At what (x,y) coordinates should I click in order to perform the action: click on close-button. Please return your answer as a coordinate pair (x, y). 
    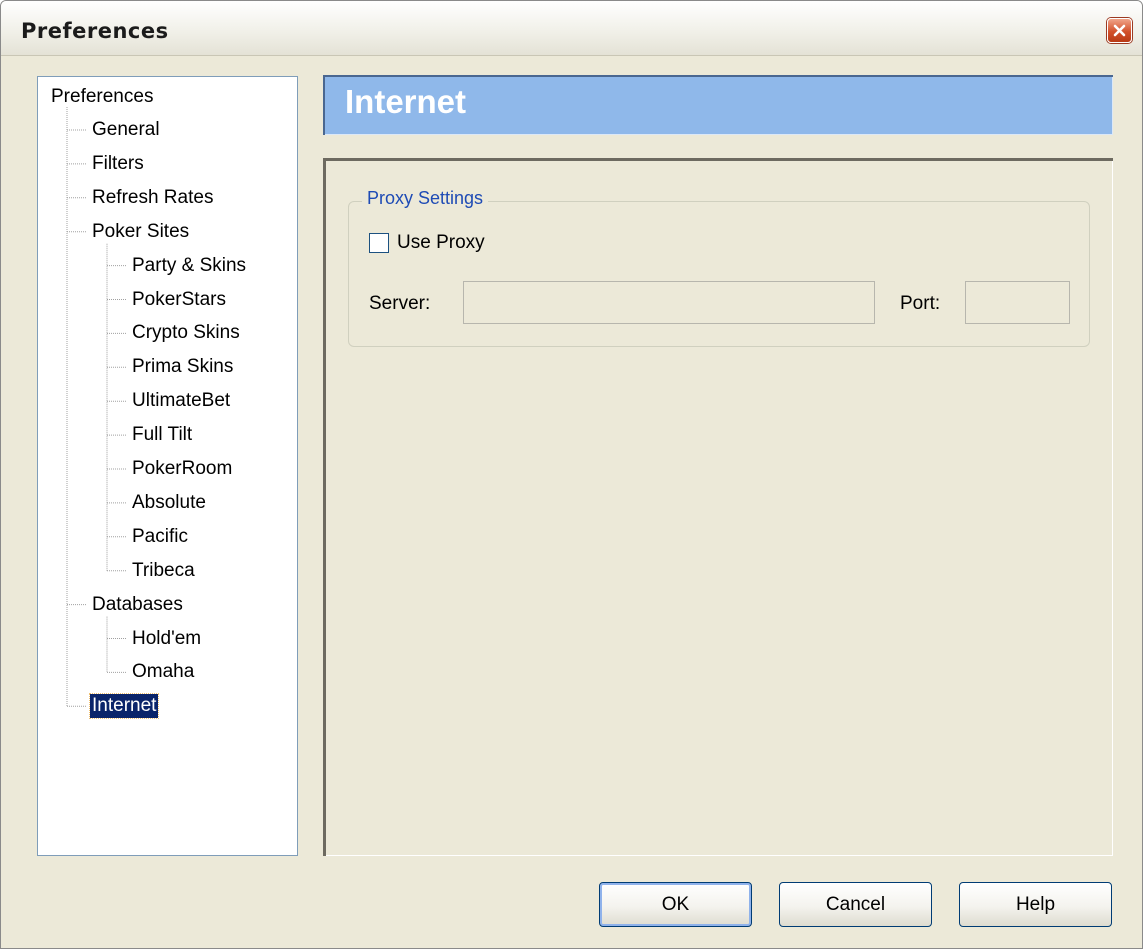
    Looking at the image, I should click on (1119, 30).